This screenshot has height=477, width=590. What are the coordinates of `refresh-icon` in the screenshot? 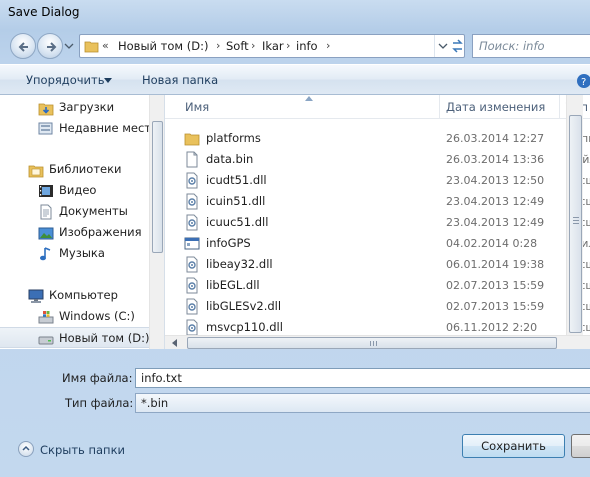 It's located at (457, 46).